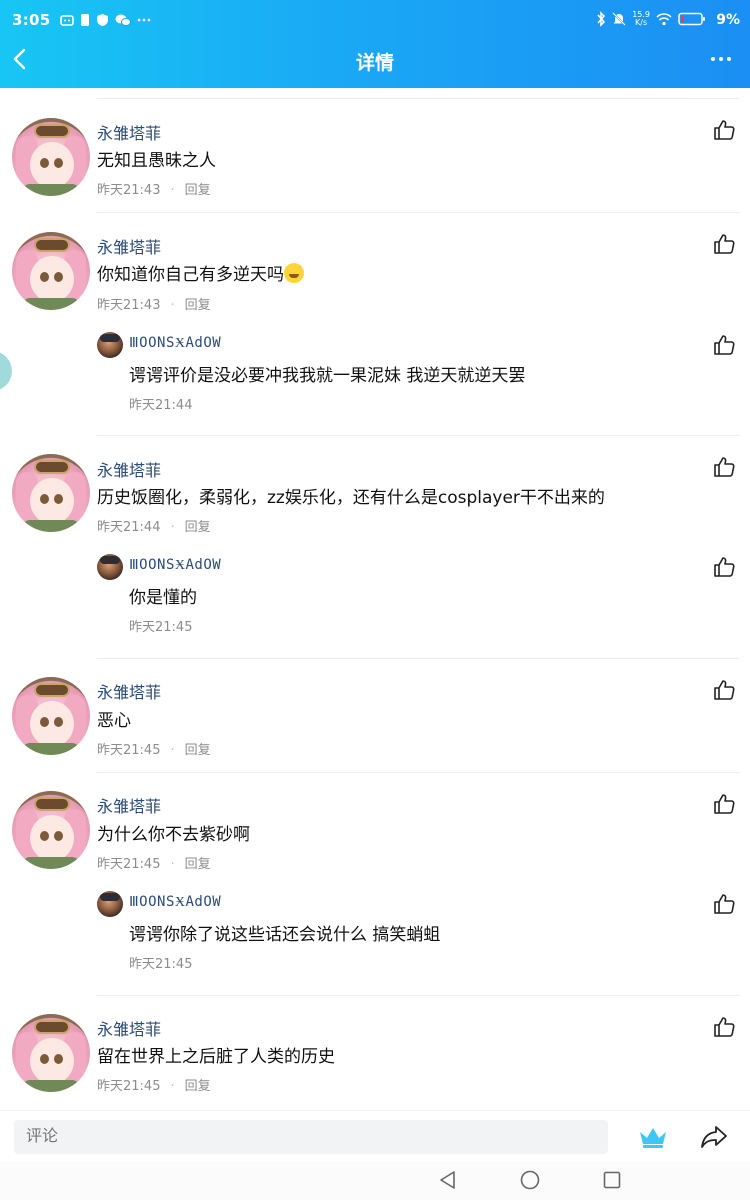 This screenshot has height=1200, width=750. Describe the element at coordinates (161, 405) in the screenshot. I see `reply-time: 昨天21:44` at that location.